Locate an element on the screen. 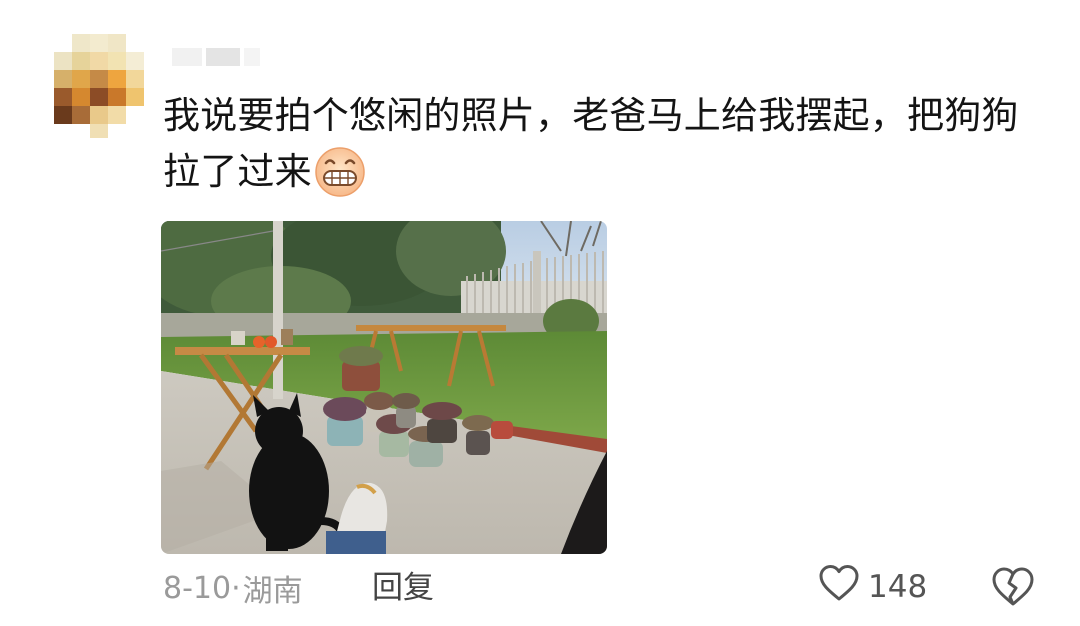  reply-button: 回复 is located at coordinates (403, 588).